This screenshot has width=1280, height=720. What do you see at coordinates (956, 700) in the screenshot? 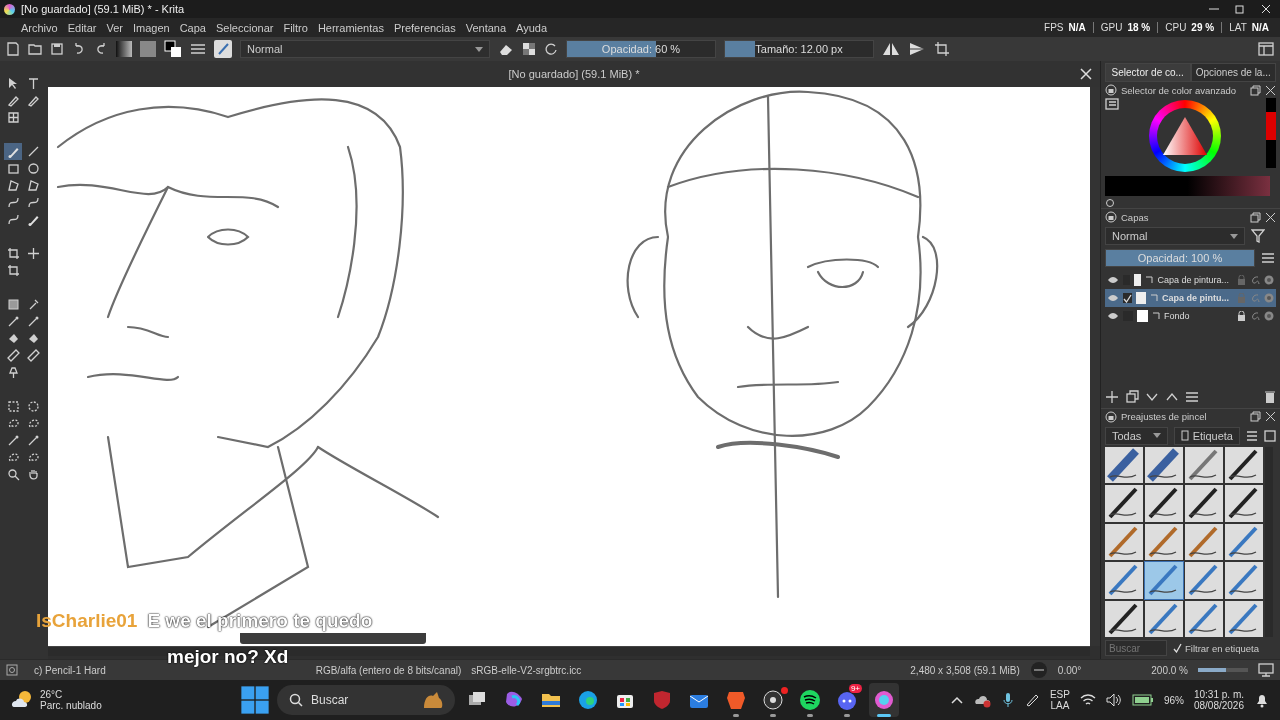
I see `chevron-up-icon` at bounding box center [956, 700].